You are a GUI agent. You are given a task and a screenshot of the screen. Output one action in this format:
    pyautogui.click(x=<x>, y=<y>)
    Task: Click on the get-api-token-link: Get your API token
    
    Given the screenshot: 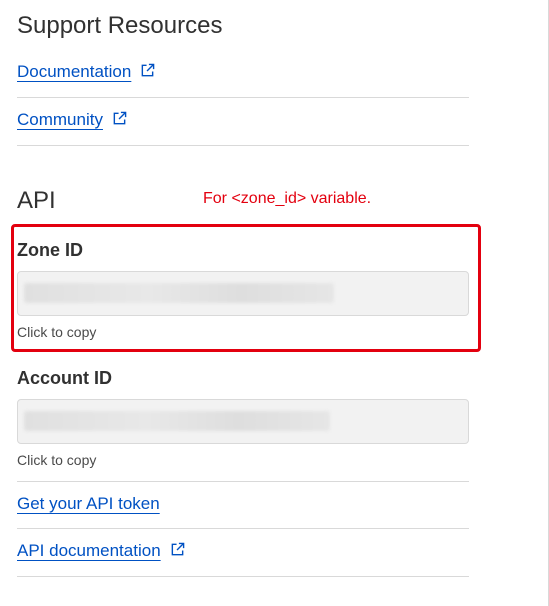 What is the action you would take?
    pyautogui.click(x=88, y=504)
    